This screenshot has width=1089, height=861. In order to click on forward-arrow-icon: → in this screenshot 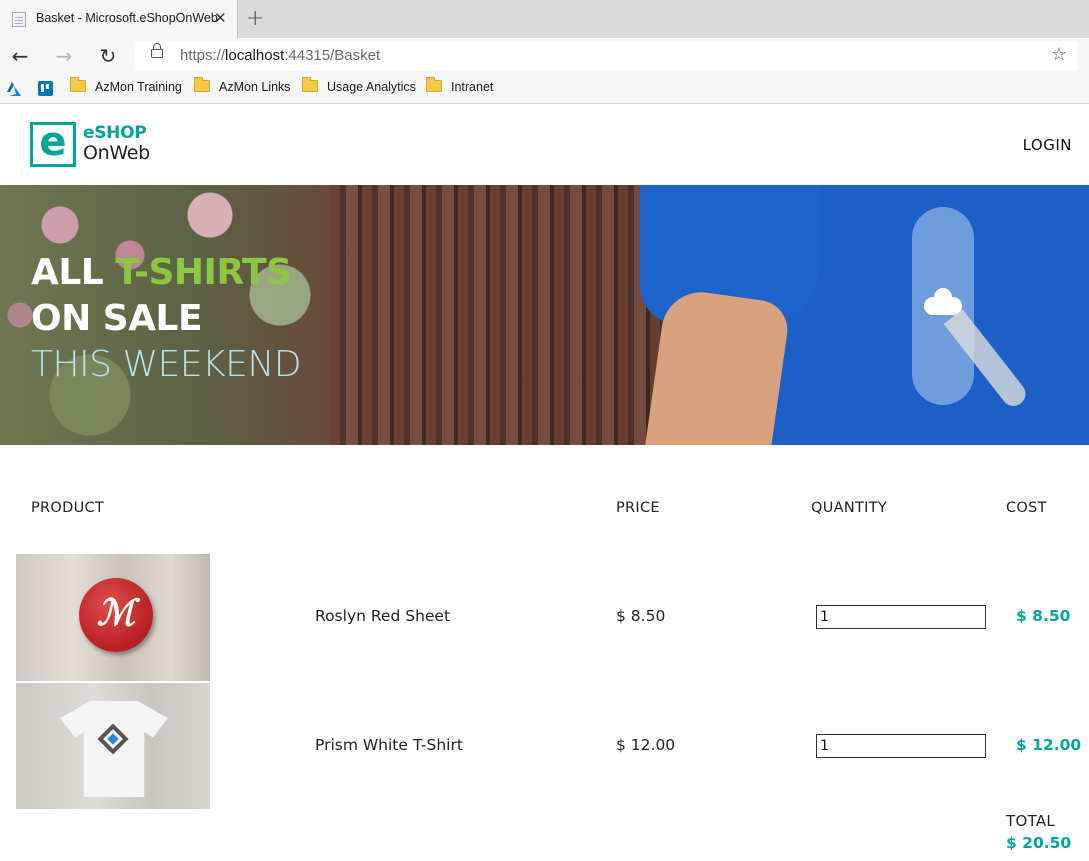, I will do `click(64, 56)`.